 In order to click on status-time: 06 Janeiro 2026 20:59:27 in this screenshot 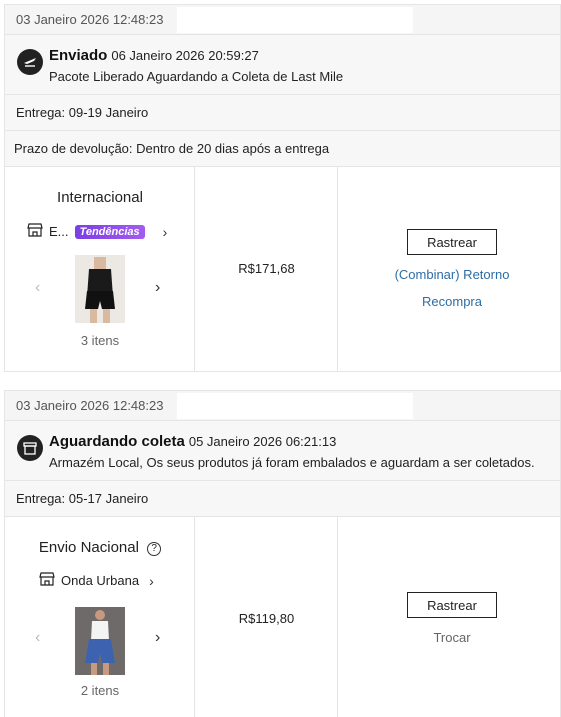, I will do `click(185, 55)`.